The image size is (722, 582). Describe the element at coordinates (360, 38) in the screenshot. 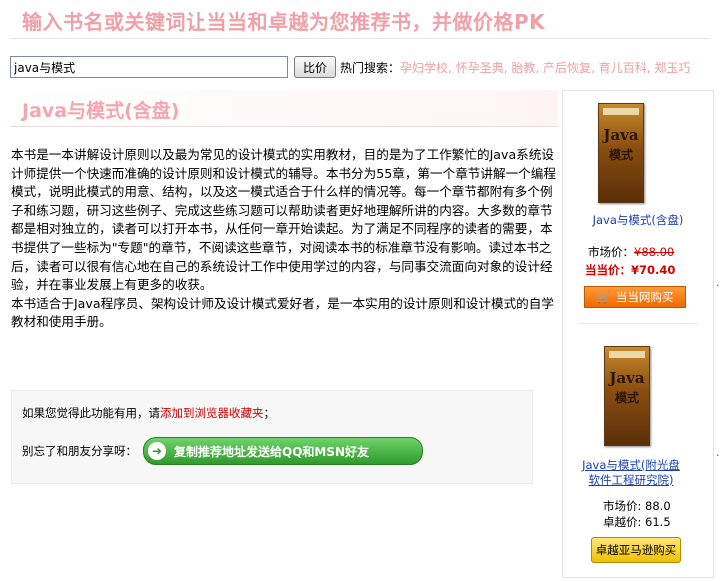

I see `banner-divider` at that location.